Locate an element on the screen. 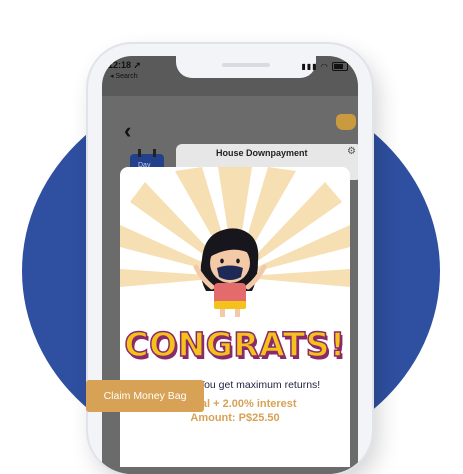  signal-icon: ▮▮▮ is located at coordinates (309, 66).